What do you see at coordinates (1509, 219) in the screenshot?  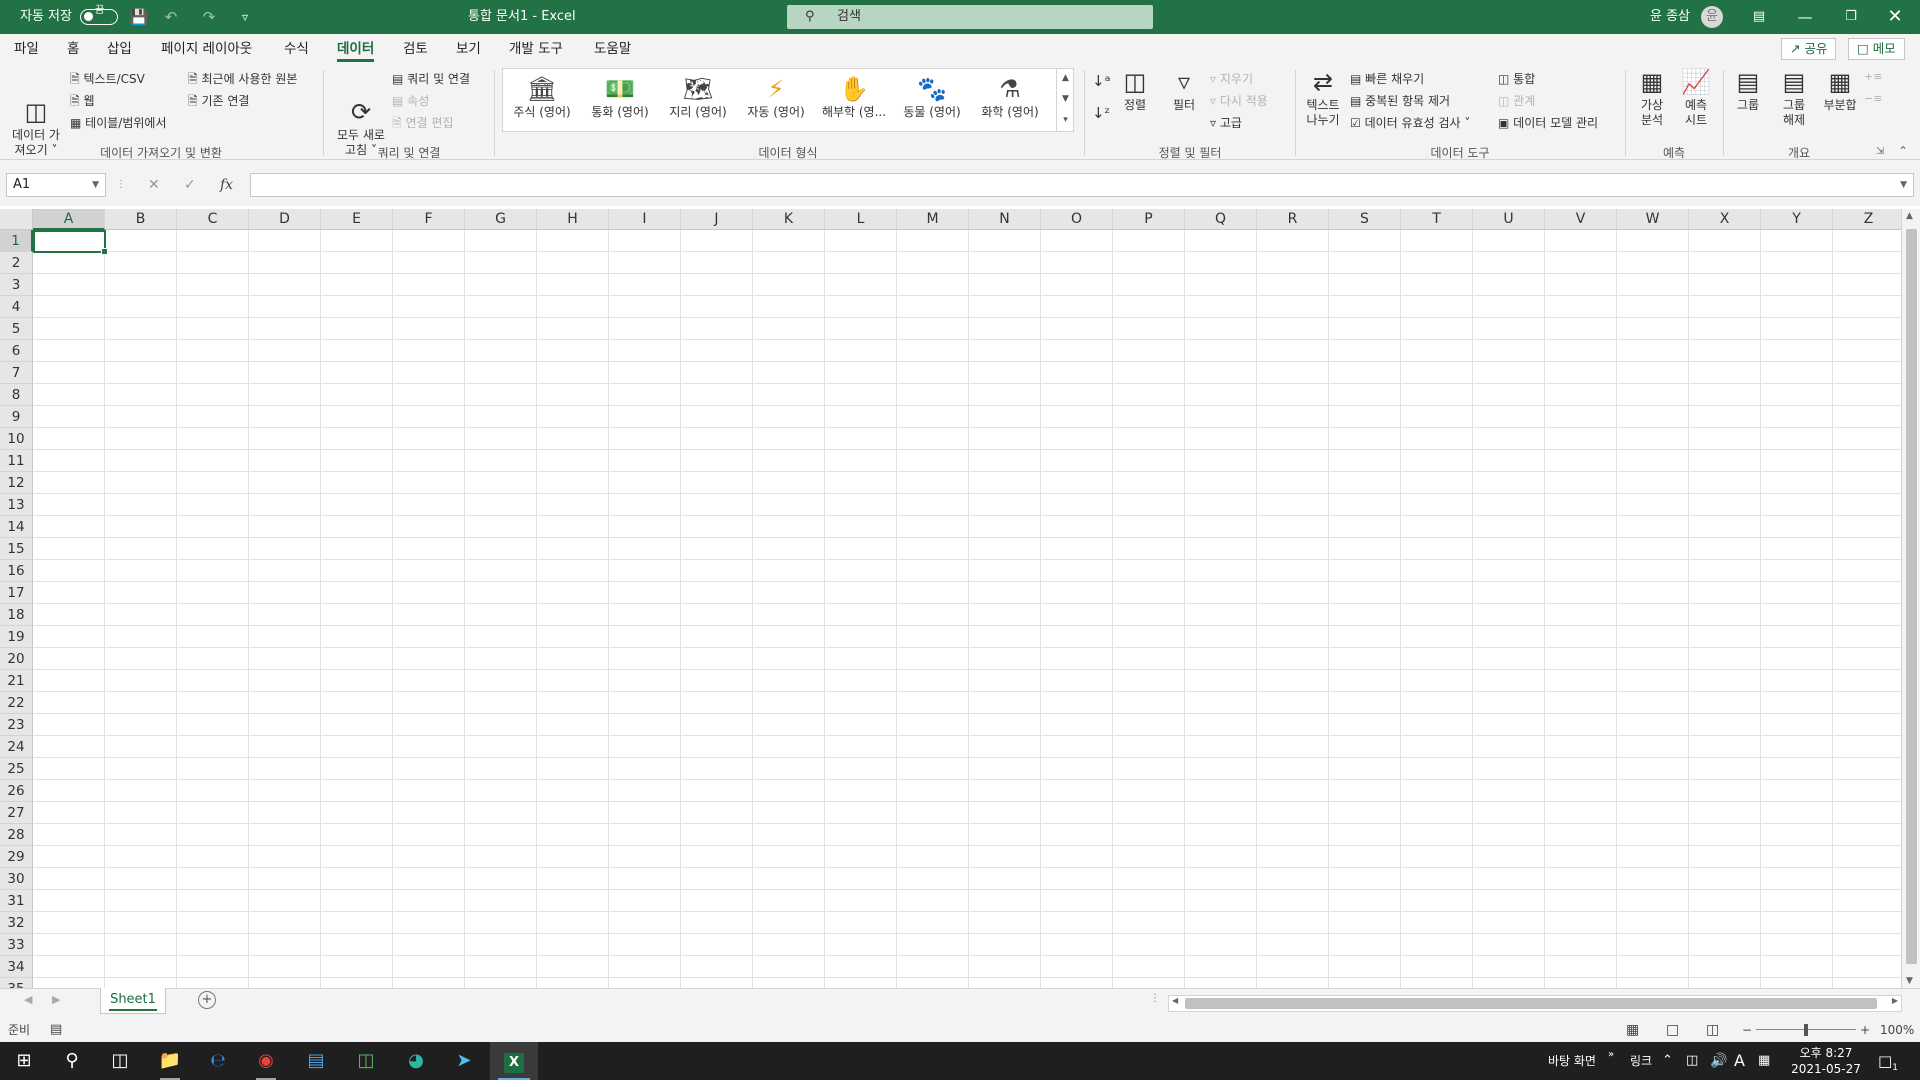 I see `column-header: U` at bounding box center [1509, 219].